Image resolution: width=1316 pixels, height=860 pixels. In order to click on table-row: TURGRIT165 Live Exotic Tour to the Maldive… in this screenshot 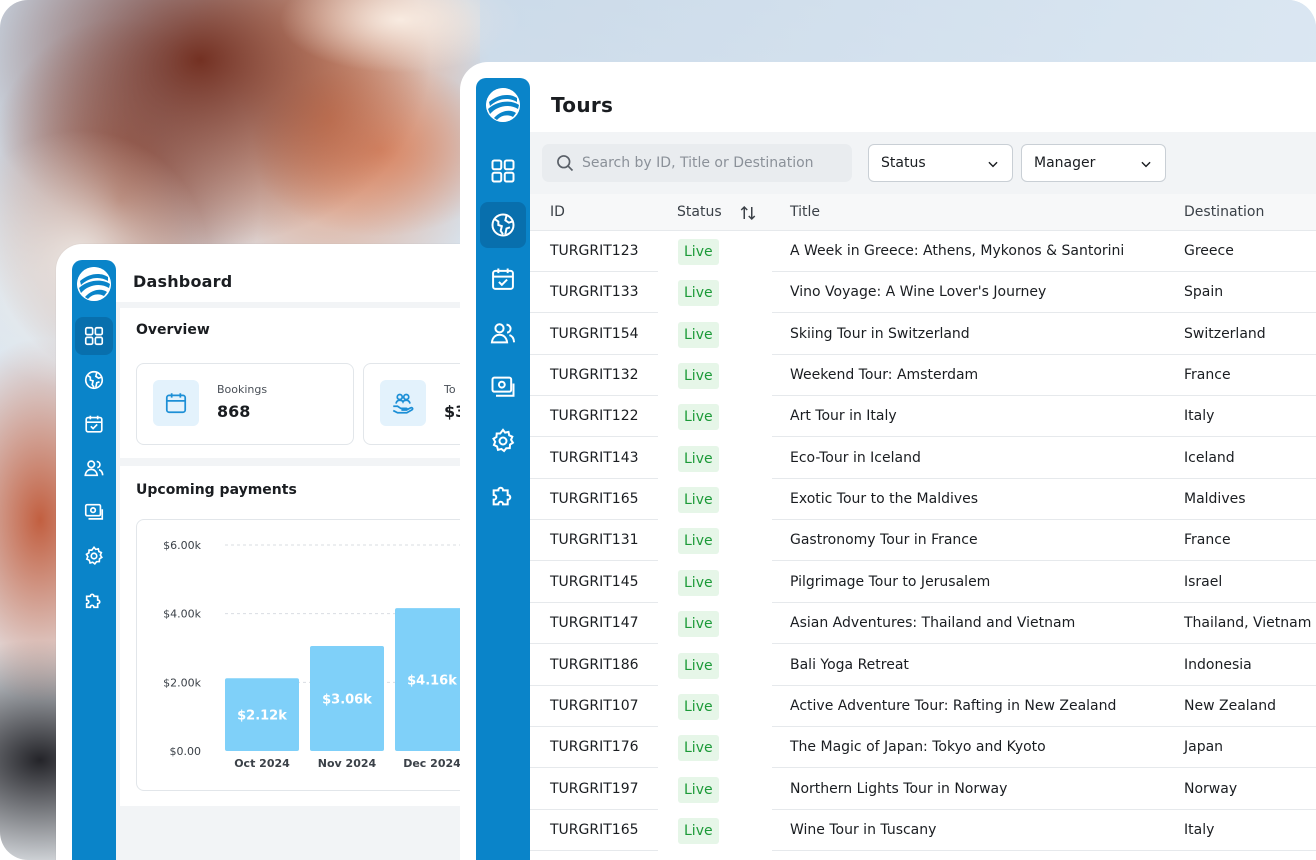, I will do `click(923, 500)`.